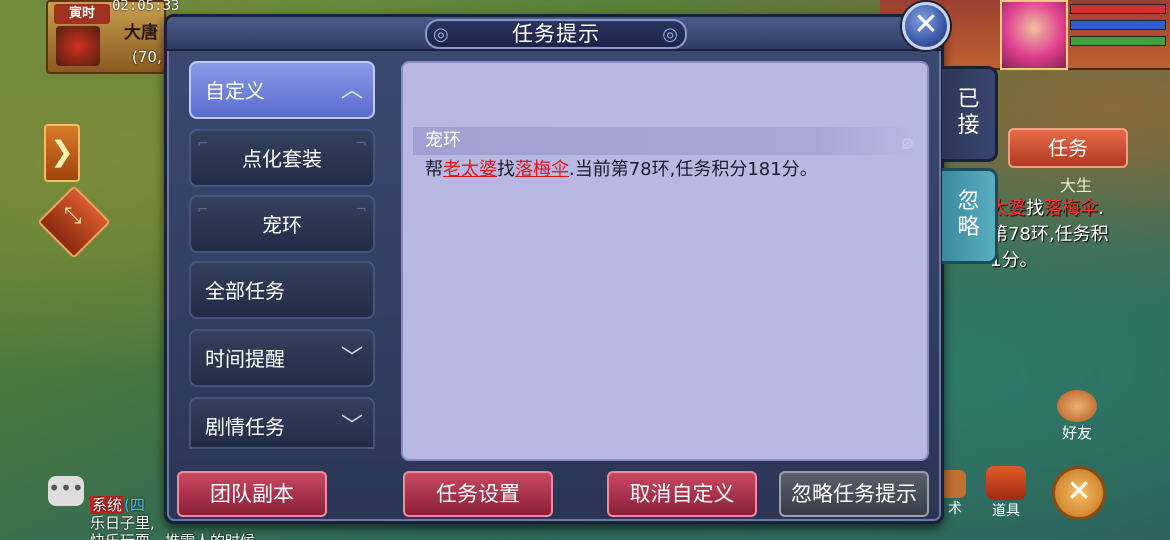  Describe the element at coordinates (245, 359) in the screenshot. I see `menu-item-label: 时间提醒` at that location.